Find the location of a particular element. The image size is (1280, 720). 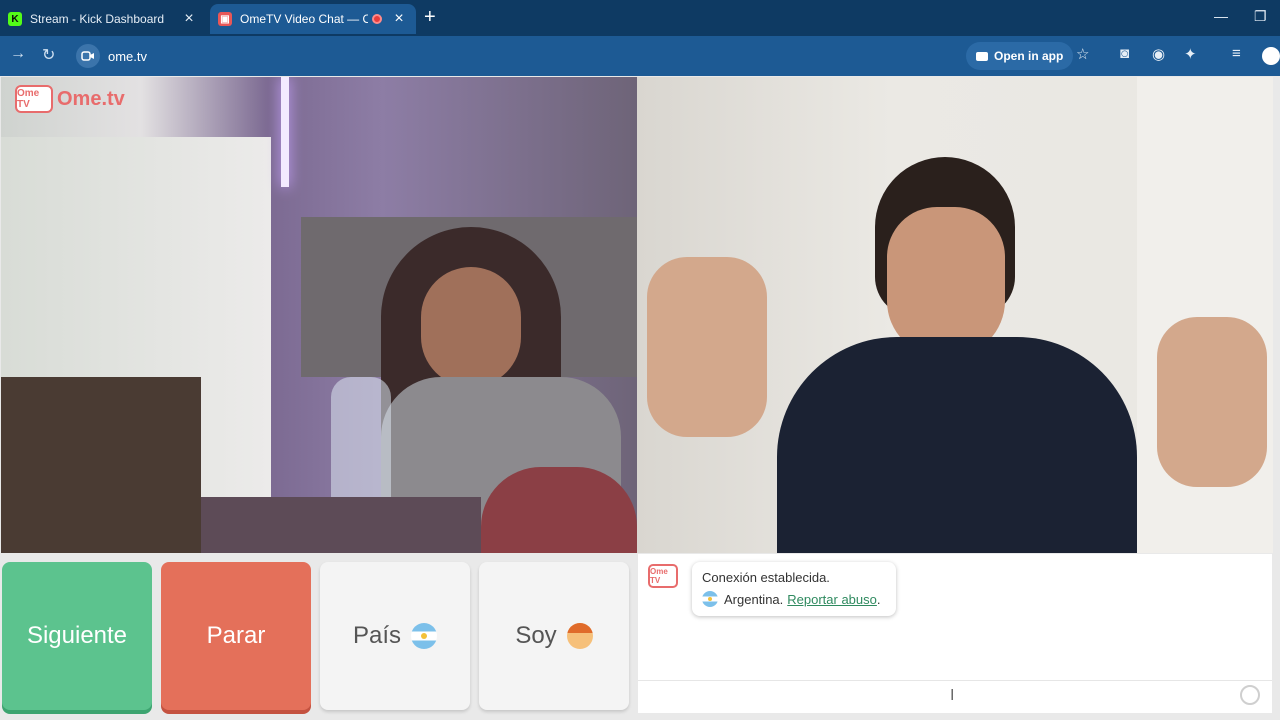

tab-ometv: ▣ OmeTV Video Chat — Ome × is located at coordinates (313, 19).